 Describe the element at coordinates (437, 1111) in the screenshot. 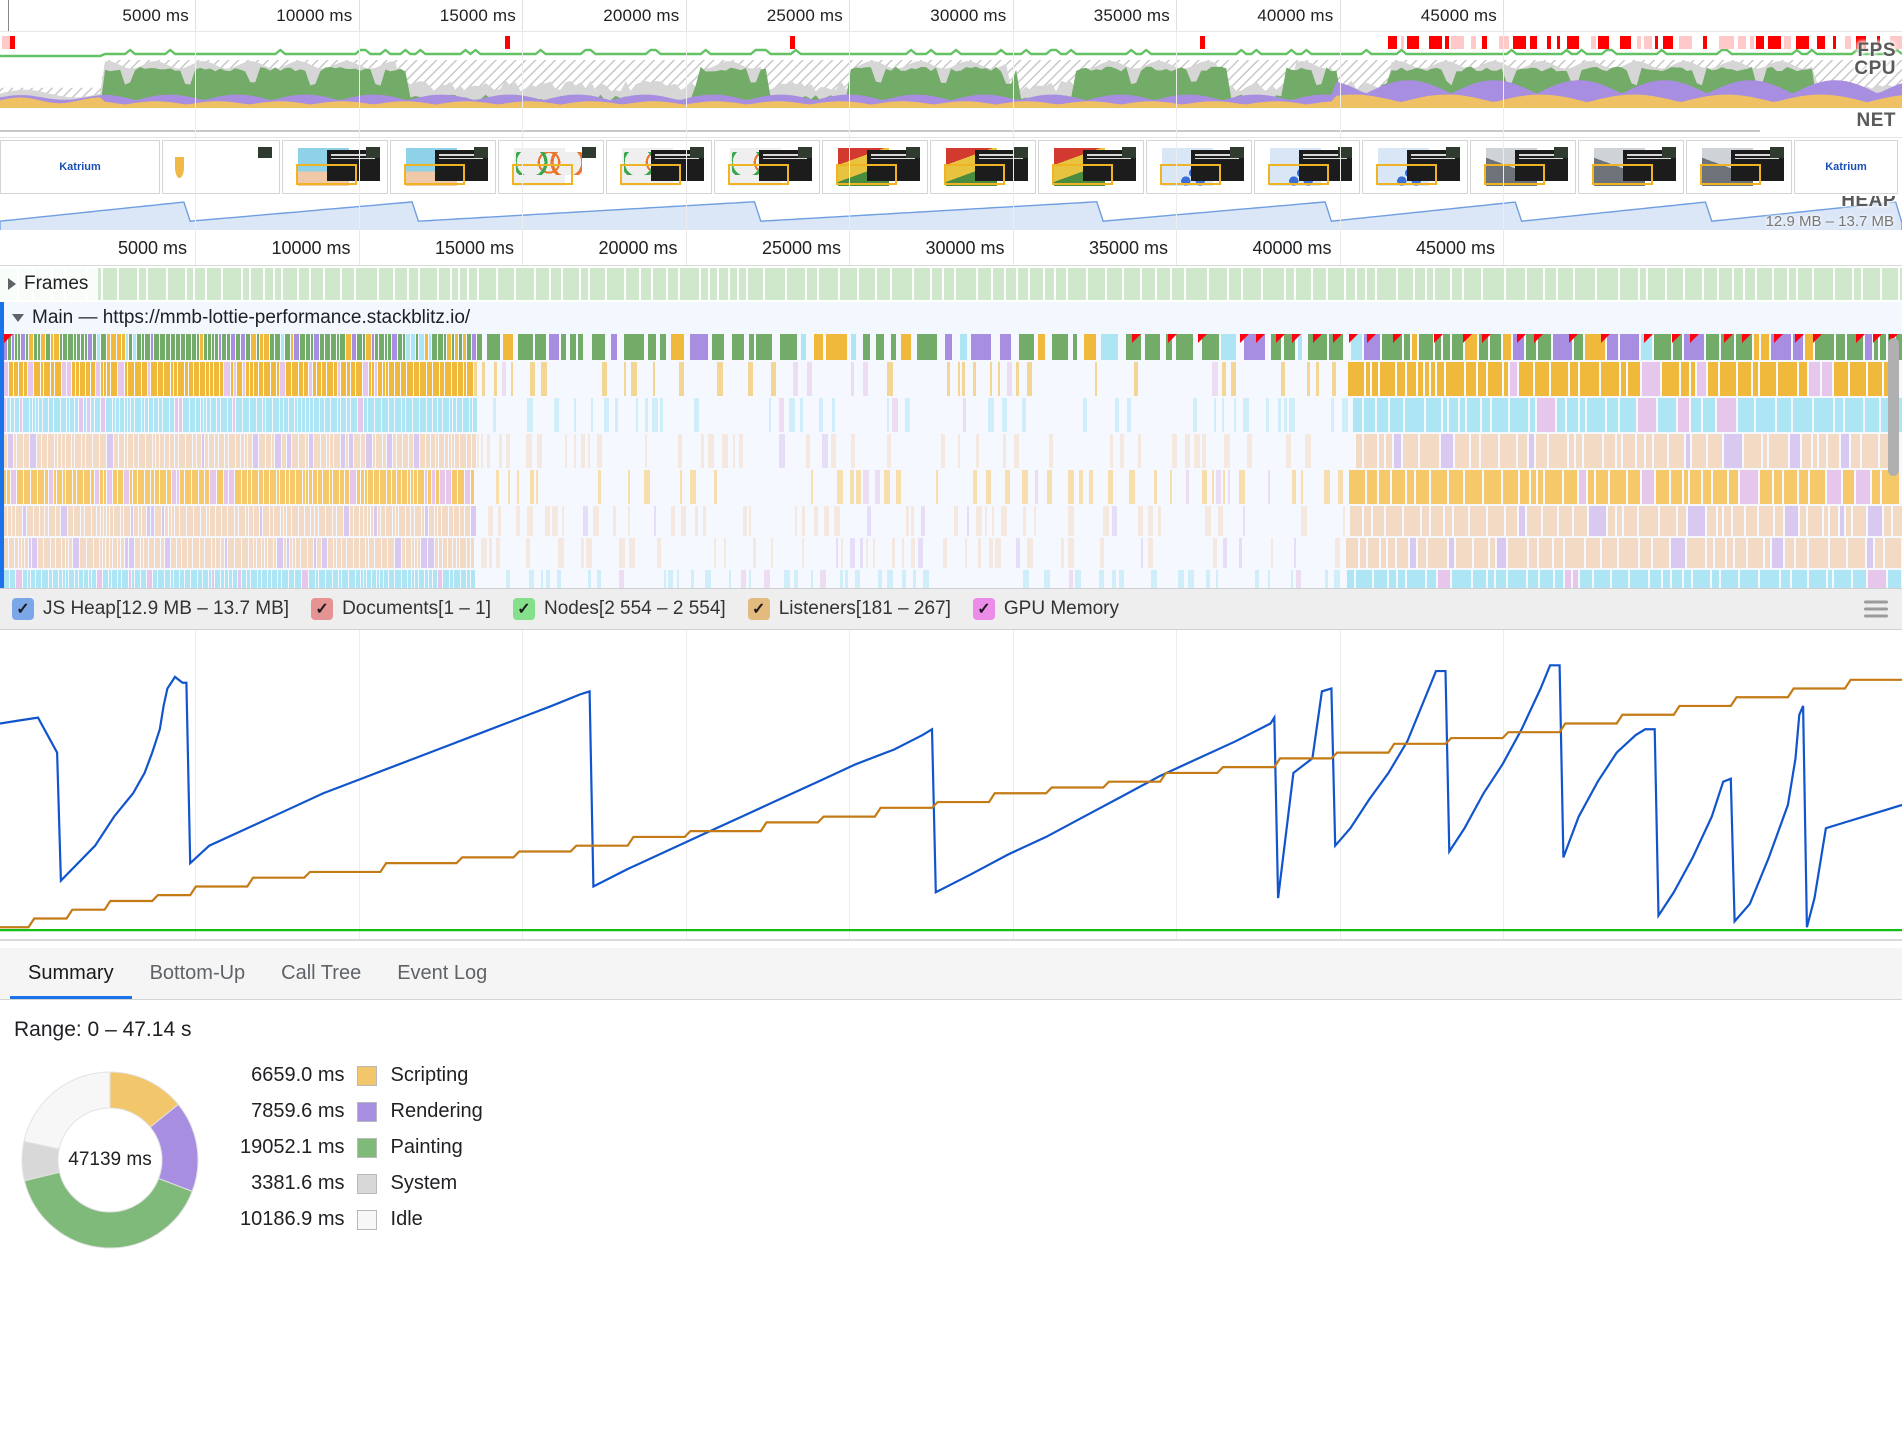

I see `summary-category: Rendering` at that location.